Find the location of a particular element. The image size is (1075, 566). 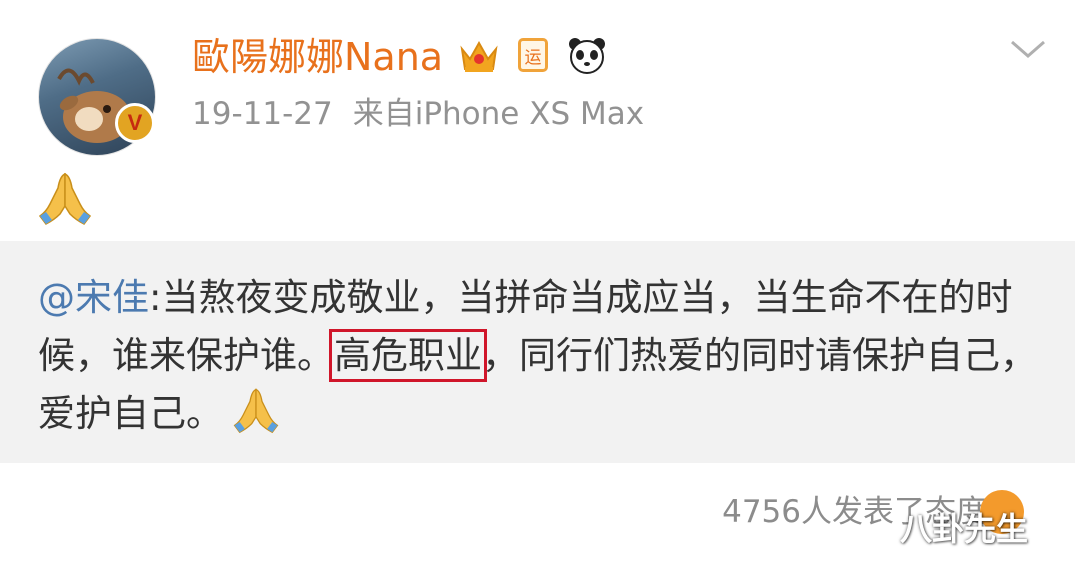

panda-icon is located at coordinates (587, 55).